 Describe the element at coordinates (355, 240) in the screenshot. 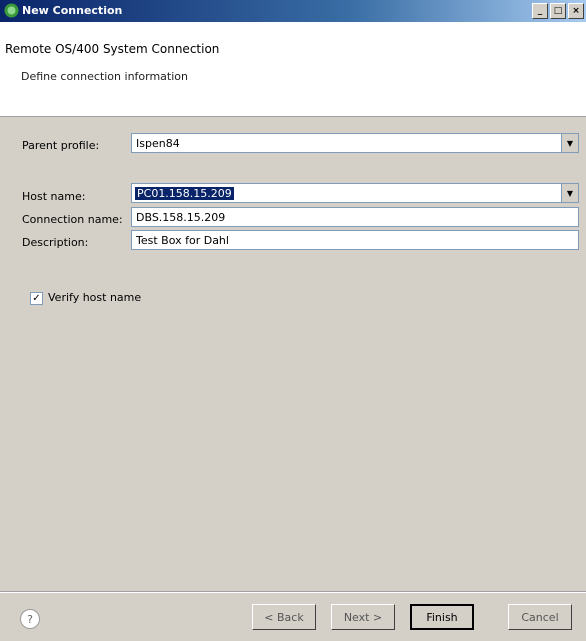

I see `description-input: Test Box for Dahl` at that location.